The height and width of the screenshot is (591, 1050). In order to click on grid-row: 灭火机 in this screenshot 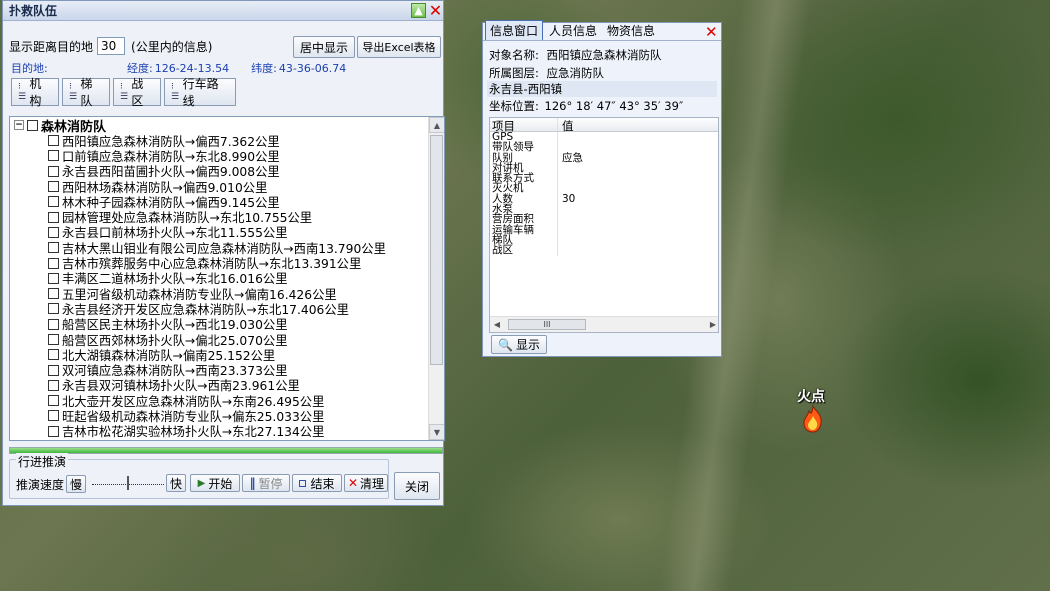, I will do `click(604, 188)`.